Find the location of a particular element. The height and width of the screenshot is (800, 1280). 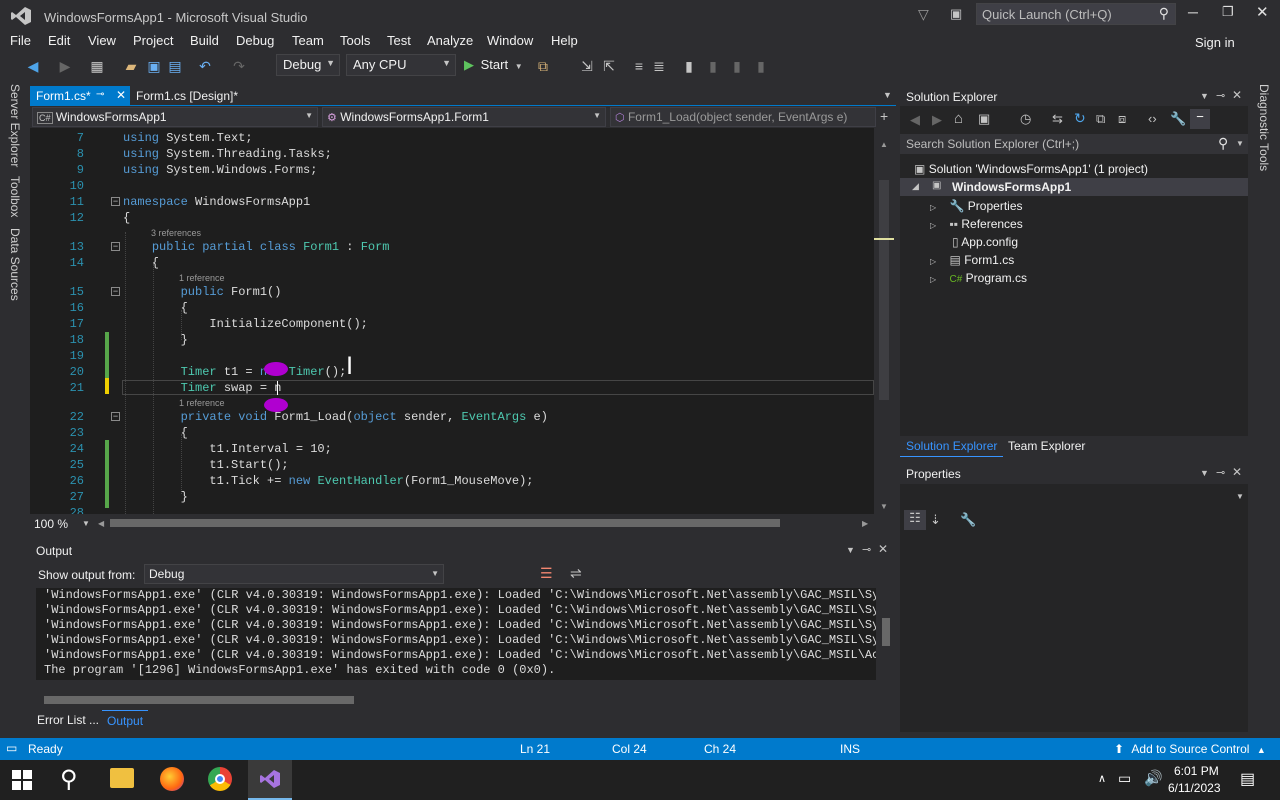

step-over-icon: ⇱ is located at coordinates (609, 66).